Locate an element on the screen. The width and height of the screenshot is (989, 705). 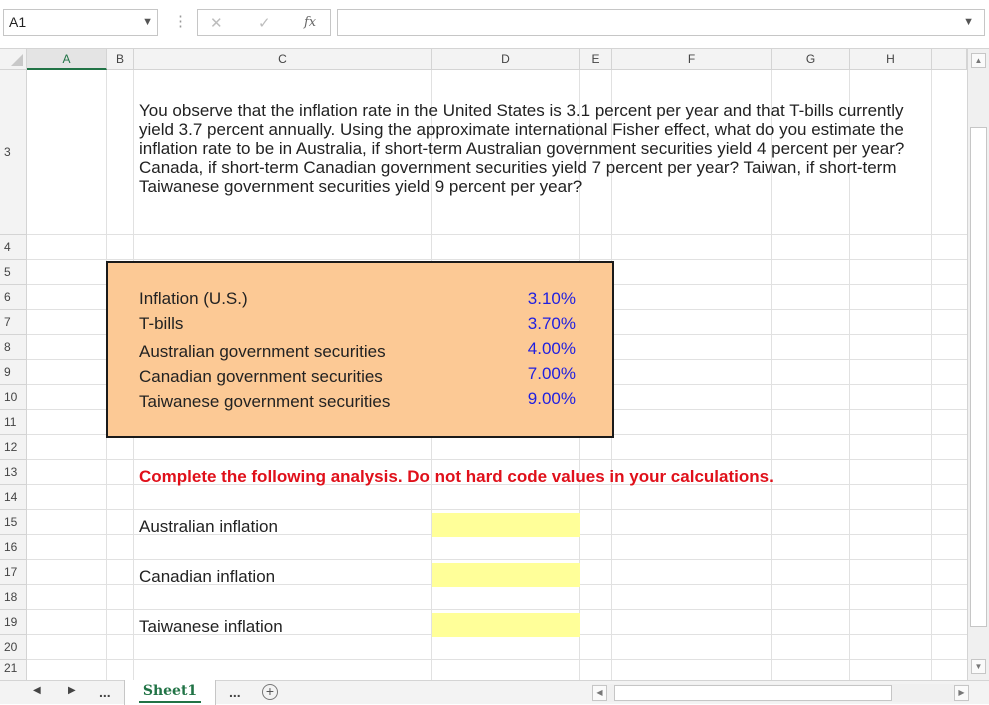
row-header-19: 19 is located at coordinates (13, 622).